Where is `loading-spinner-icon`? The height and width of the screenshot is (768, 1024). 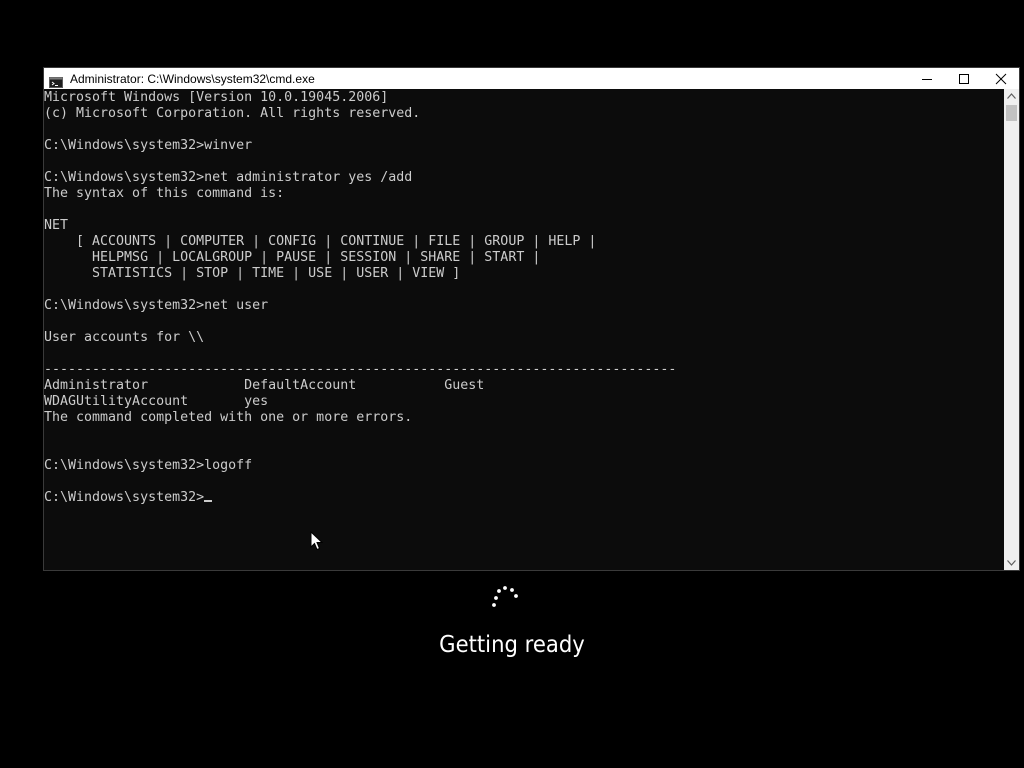
loading-spinner-icon is located at coordinates (505, 601).